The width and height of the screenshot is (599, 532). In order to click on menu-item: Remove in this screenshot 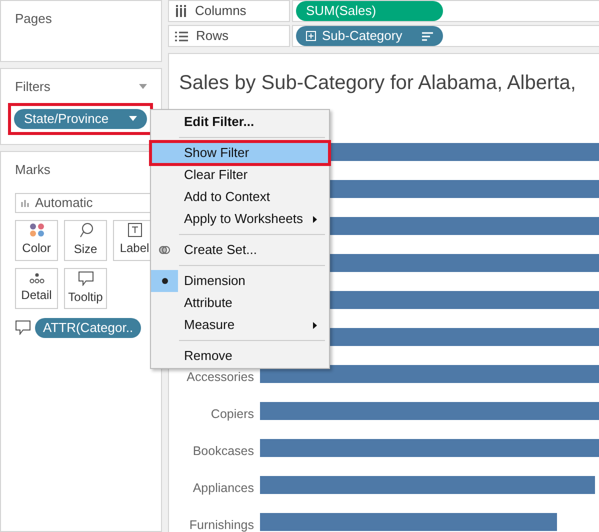, I will do `click(240, 356)`.